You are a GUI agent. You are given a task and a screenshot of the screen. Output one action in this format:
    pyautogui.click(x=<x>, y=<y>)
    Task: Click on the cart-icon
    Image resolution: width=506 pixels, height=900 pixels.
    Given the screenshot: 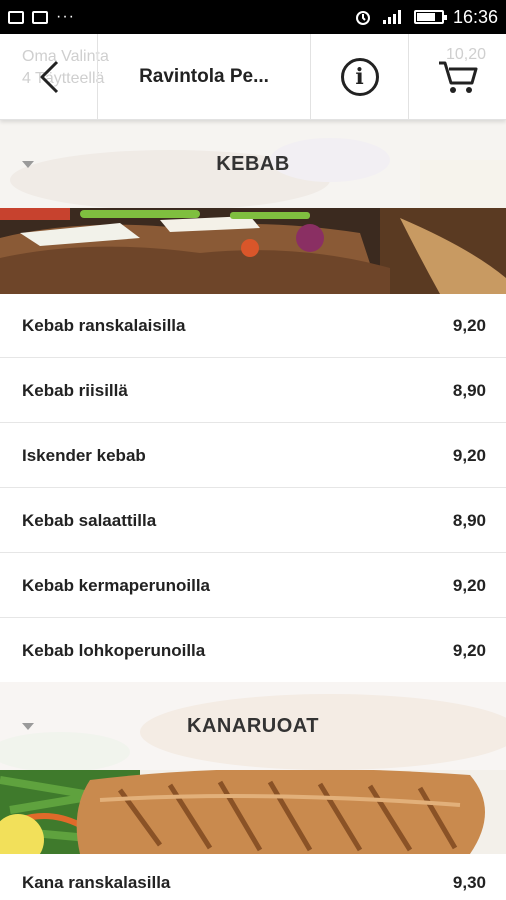 What is the action you would take?
    pyautogui.click(x=457, y=77)
    